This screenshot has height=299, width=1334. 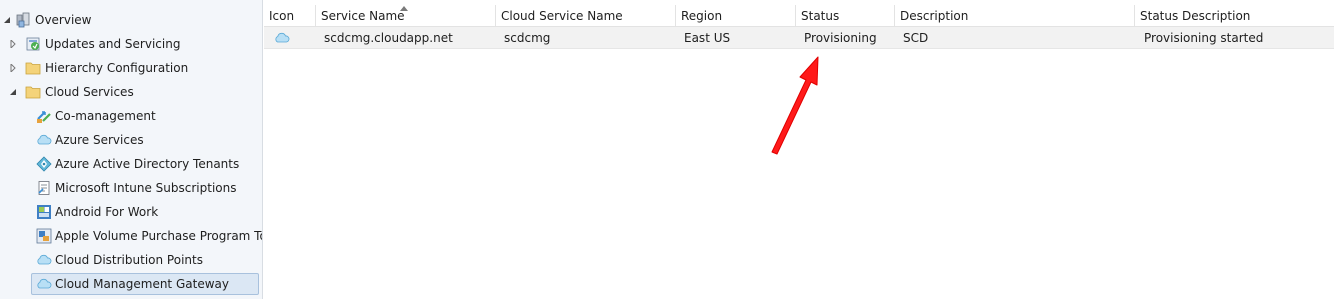 I want to click on android-work-icon, so click(x=44, y=212).